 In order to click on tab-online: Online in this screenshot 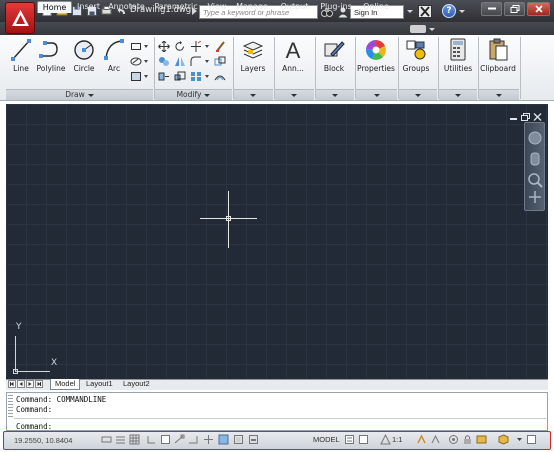, I will do `click(376, 7)`.